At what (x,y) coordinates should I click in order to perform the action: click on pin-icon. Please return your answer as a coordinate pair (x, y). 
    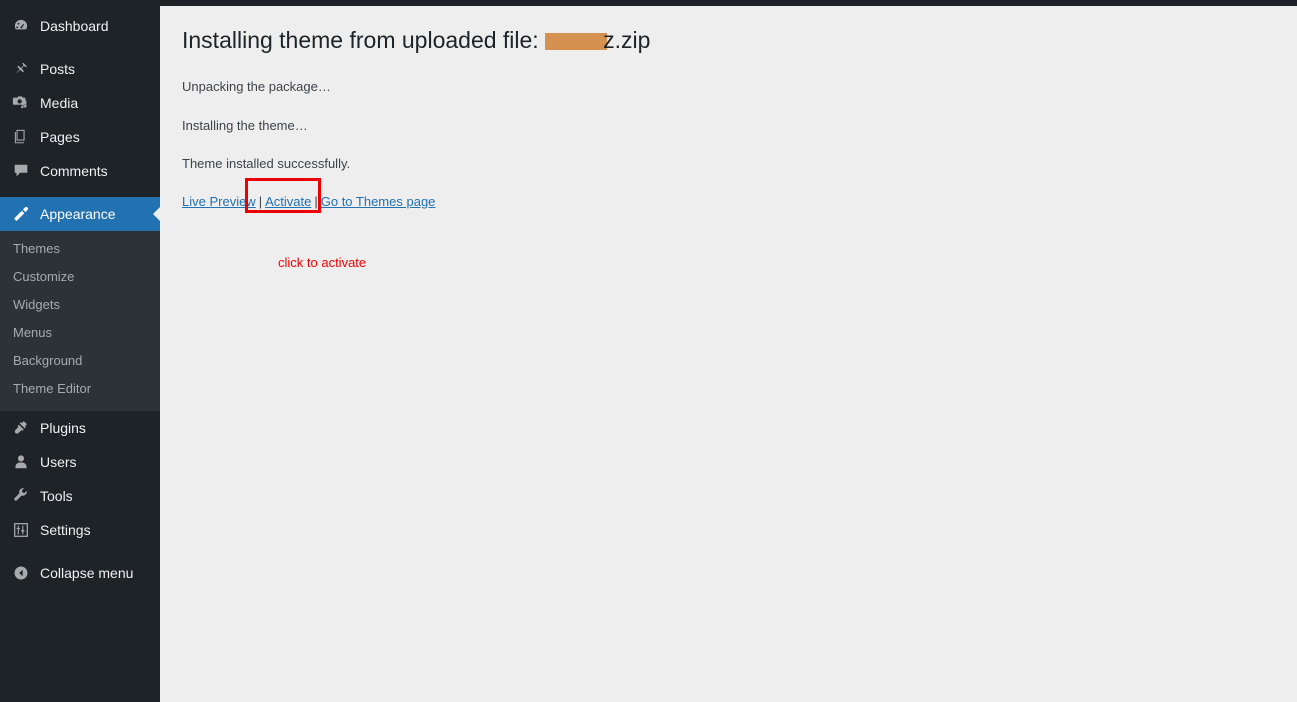
    Looking at the image, I should click on (21, 69).